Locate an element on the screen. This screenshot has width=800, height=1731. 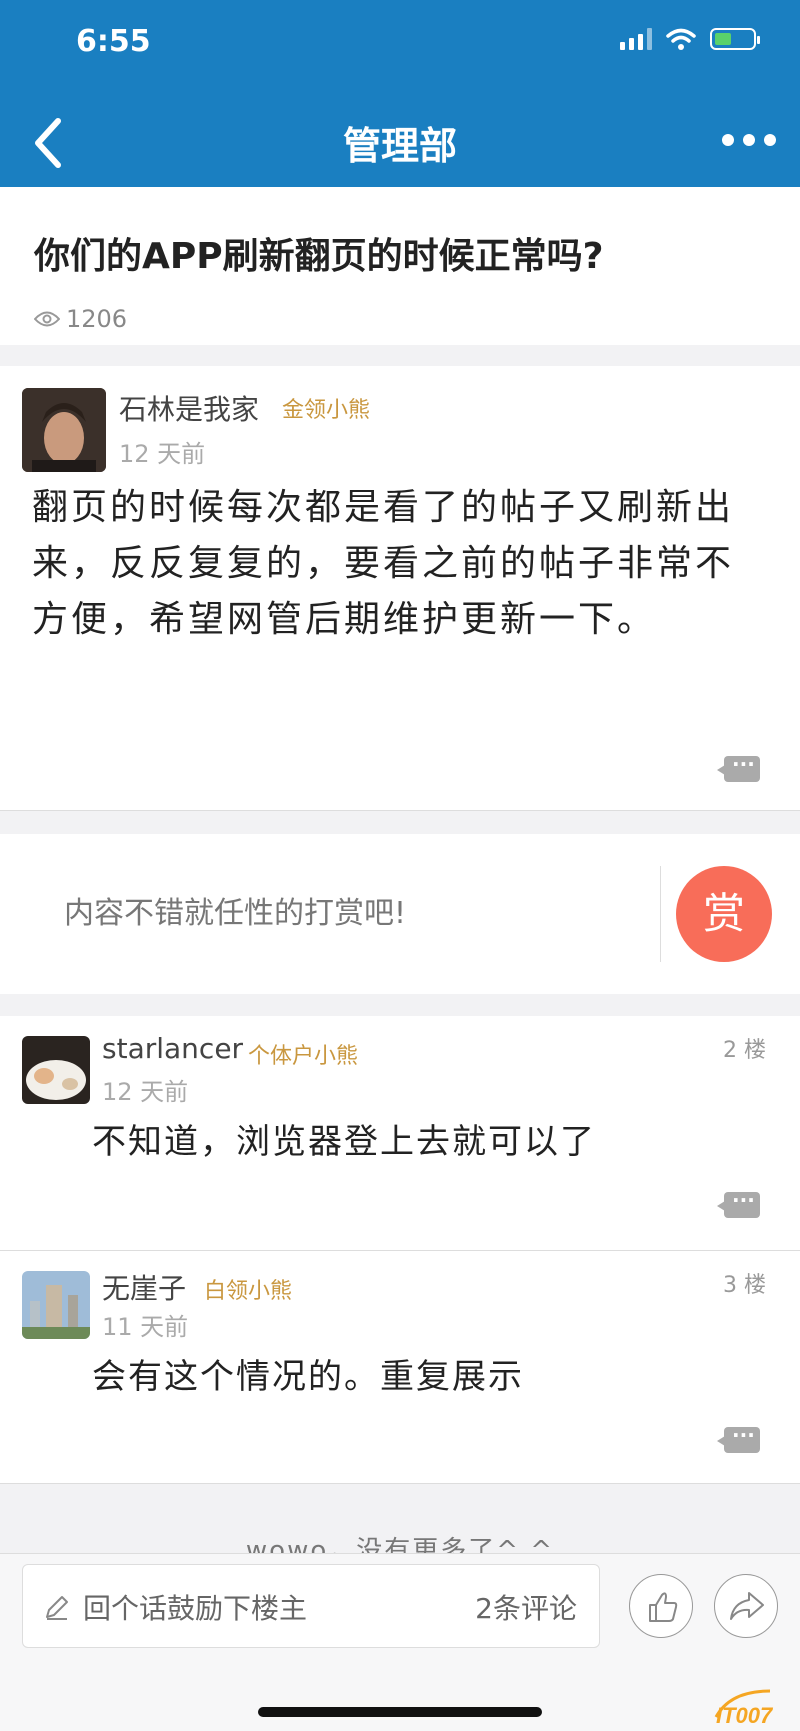
floor-number: 3 楼 is located at coordinates (744, 1285).